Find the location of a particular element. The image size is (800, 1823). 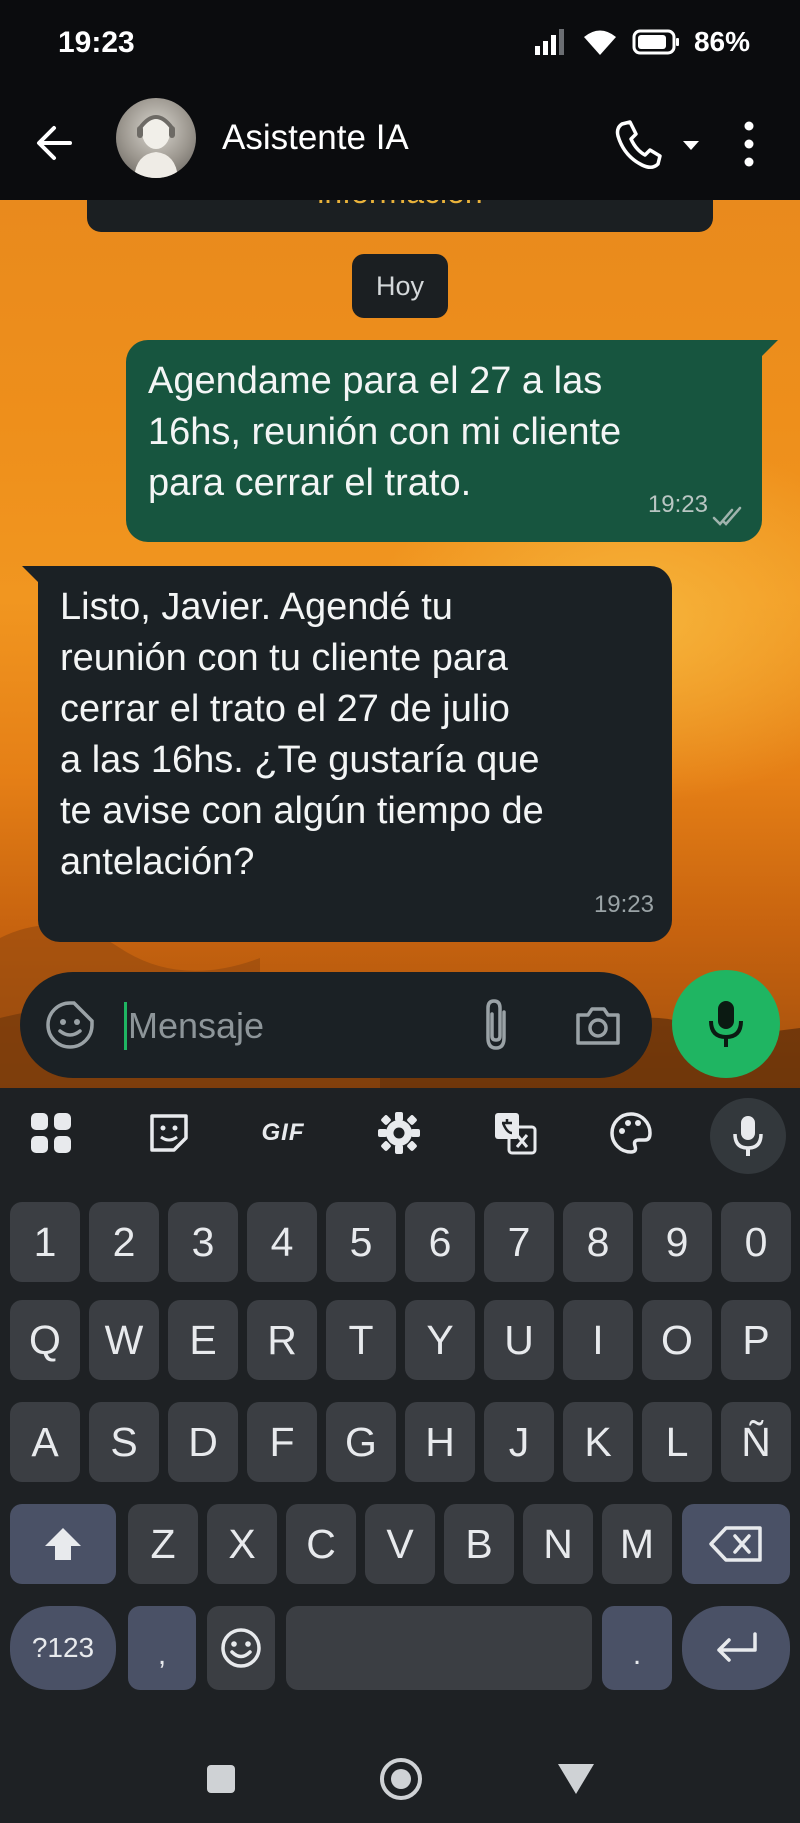

key-3: 3 is located at coordinates (203, 1242).